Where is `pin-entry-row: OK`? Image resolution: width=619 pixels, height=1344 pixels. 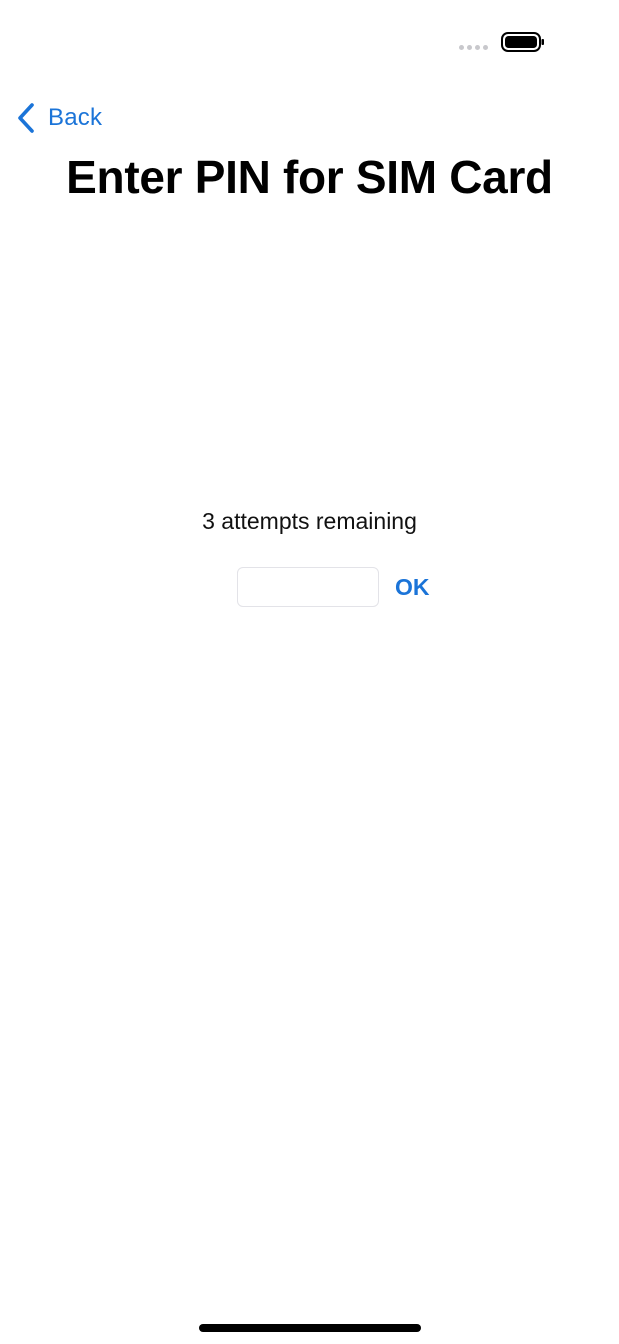
pin-entry-row: OK is located at coordinates (333, 587).